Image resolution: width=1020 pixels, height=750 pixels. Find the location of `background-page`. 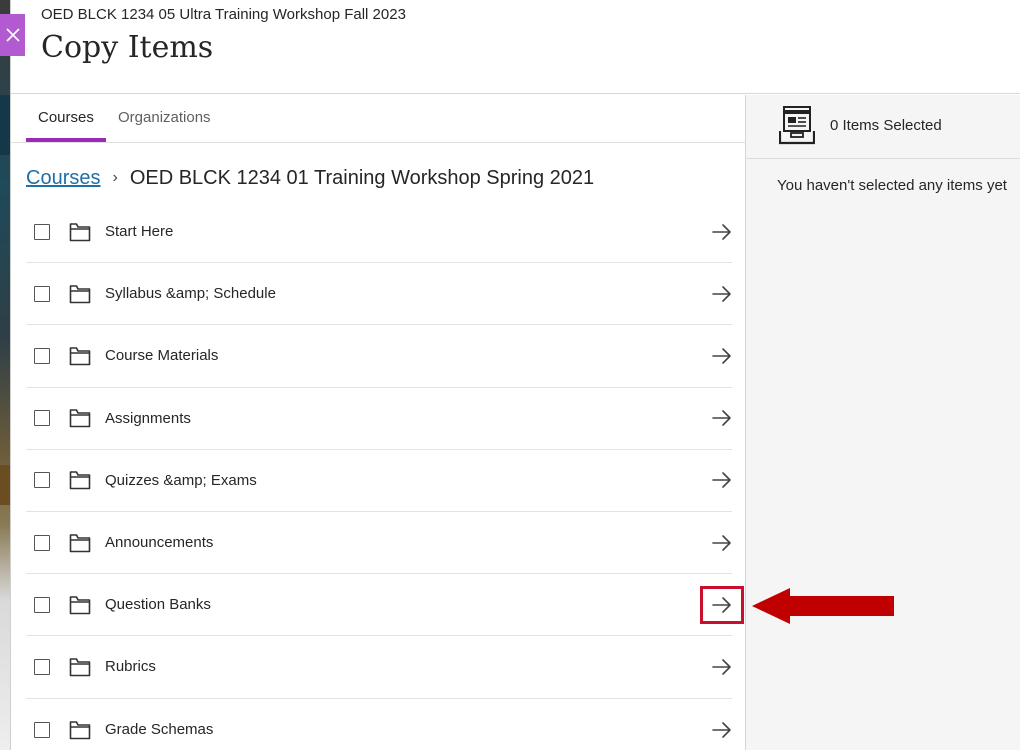

background-page is located at coordinates (5, 375).